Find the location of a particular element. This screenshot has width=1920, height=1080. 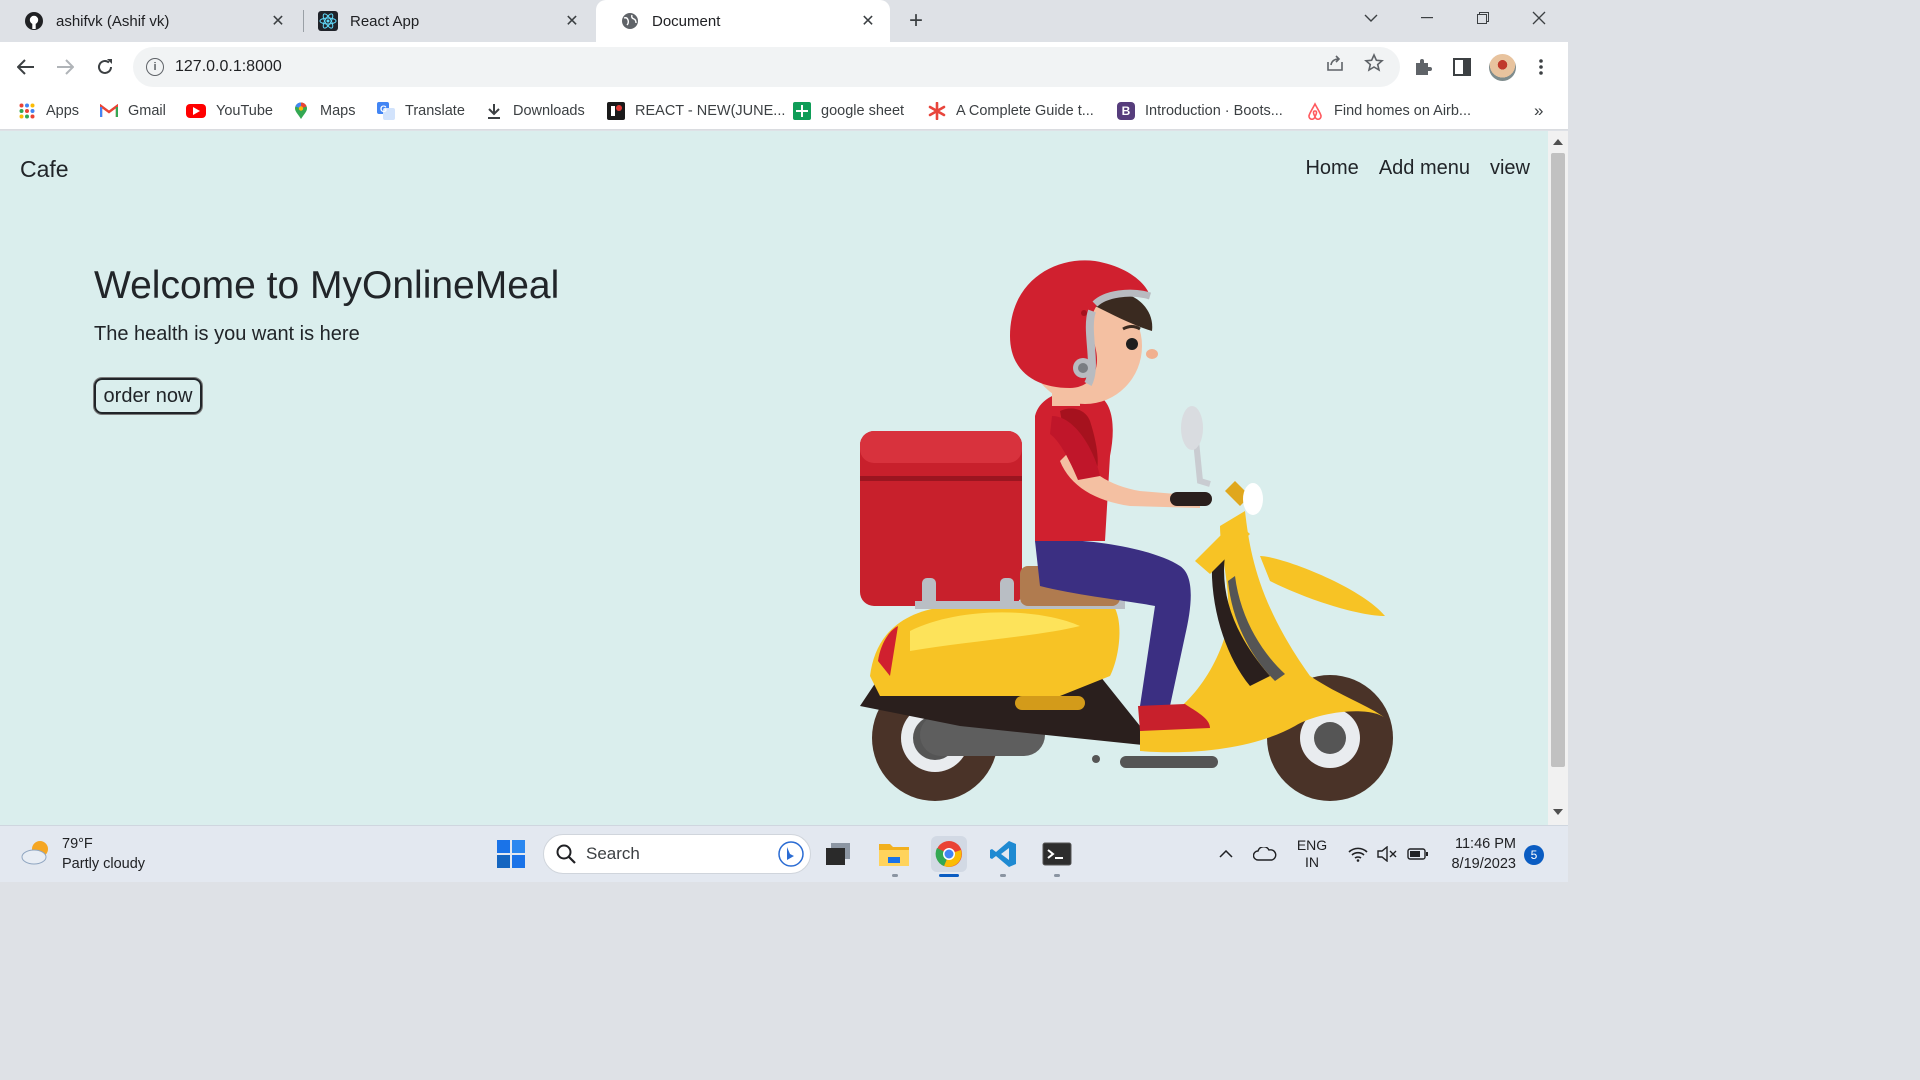

hero-title: Welcome to MyOnlineMeal is located at coordinates (327, 285).